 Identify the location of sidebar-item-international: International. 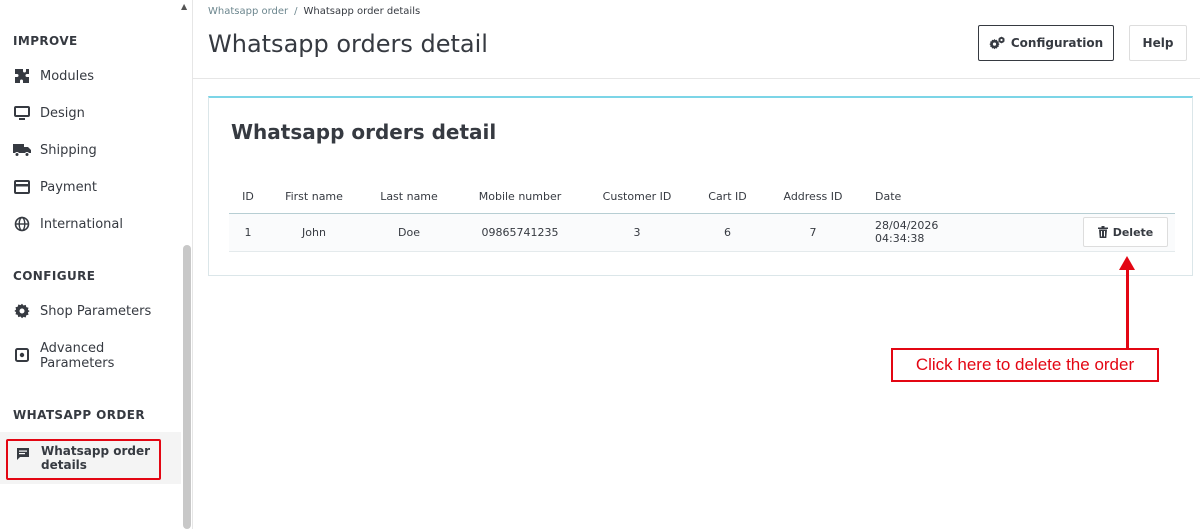
(95, 224).